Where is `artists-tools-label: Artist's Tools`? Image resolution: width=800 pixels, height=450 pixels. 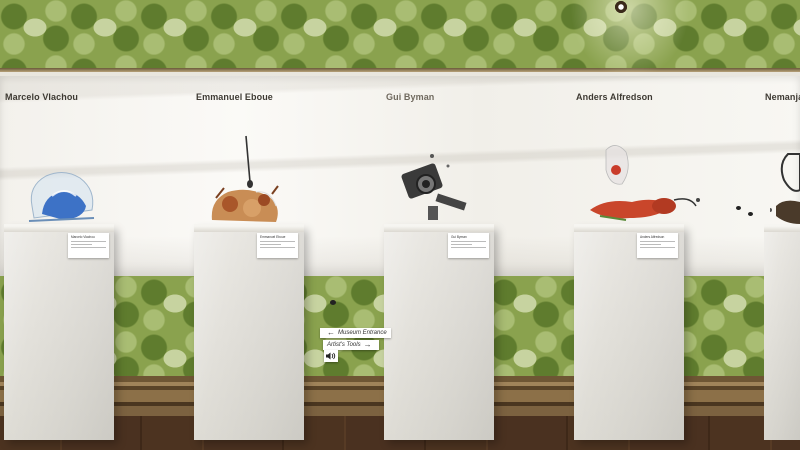 artists-tools-label: Artist's Tools is located at coordinates (344, 345).